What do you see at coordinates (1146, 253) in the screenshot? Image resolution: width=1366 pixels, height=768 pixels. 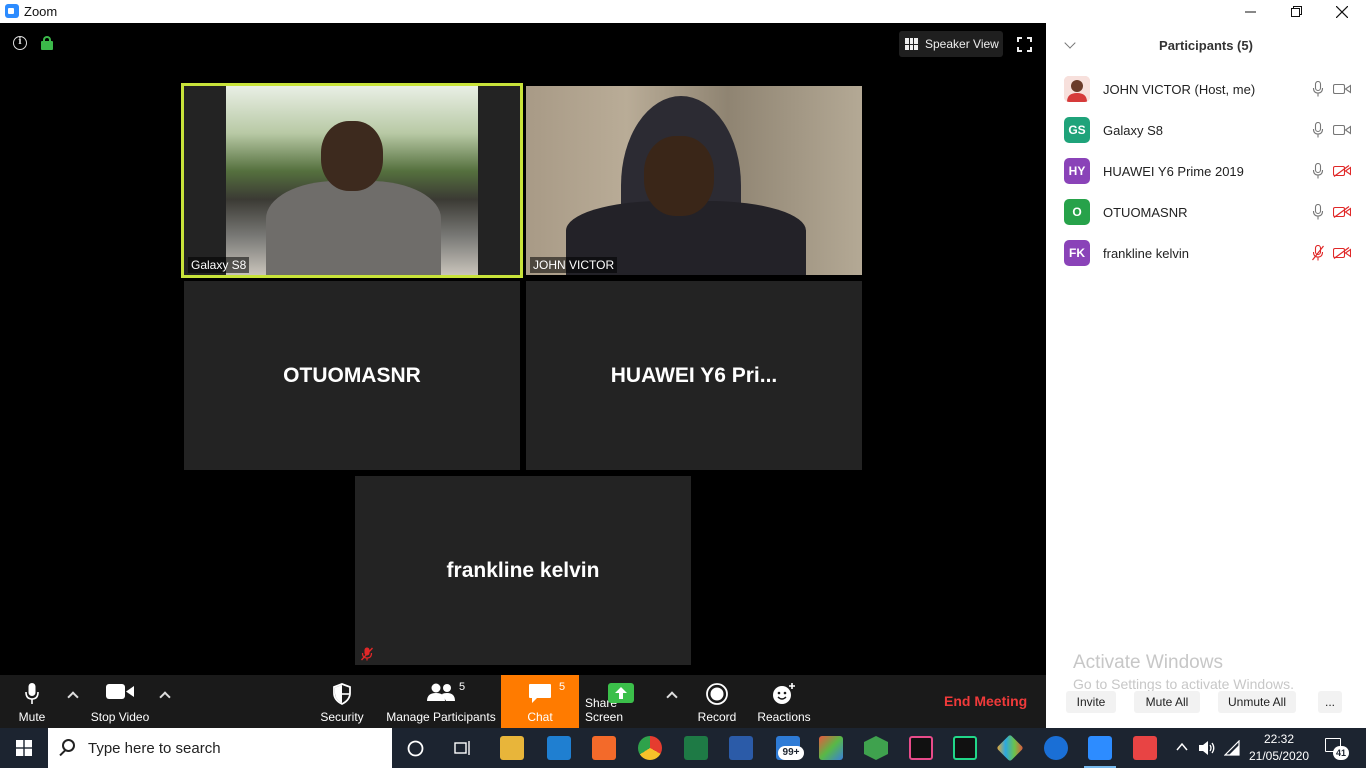 I see `participant-name: frankline kelvin` at bounding box center [1146, 253].